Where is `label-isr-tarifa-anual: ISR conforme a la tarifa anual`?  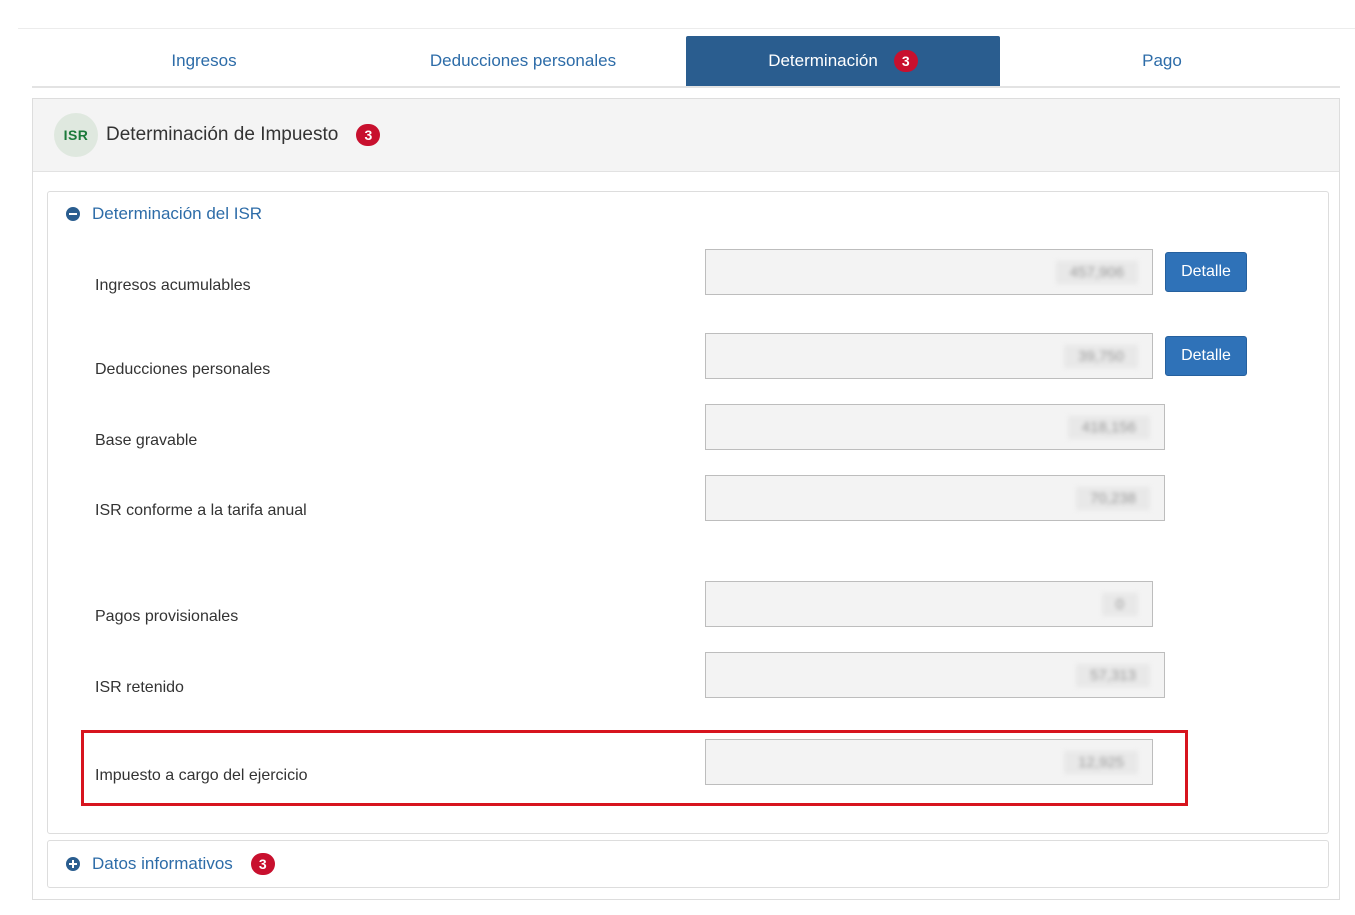 label-isr-tarifa-anual: ISR conforme a la tarifa anual is located at coordinates (201, 510).